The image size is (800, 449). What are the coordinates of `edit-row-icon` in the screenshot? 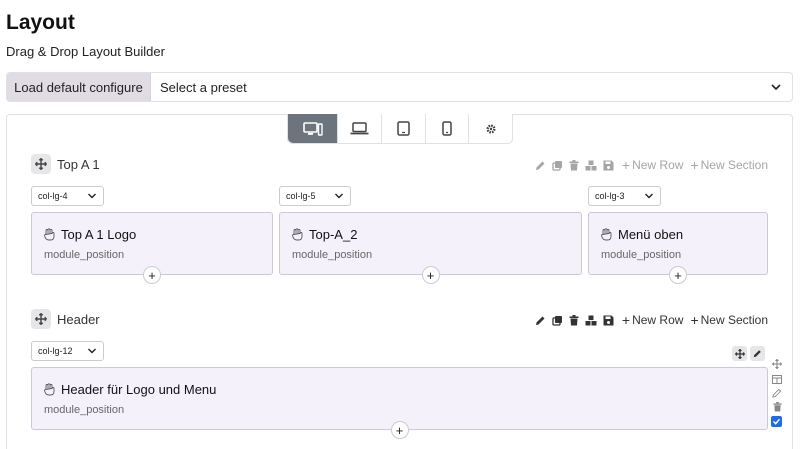 It's located at (757, 353).